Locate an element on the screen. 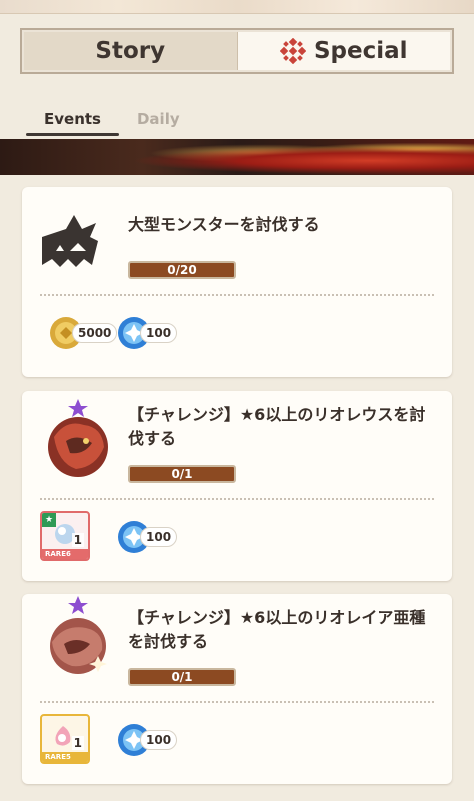 The image size is (474, 801). quest-title: 【チャレンジ】★6以上のリオレイア亜種を討伐する is located at coordinates (277, 629).